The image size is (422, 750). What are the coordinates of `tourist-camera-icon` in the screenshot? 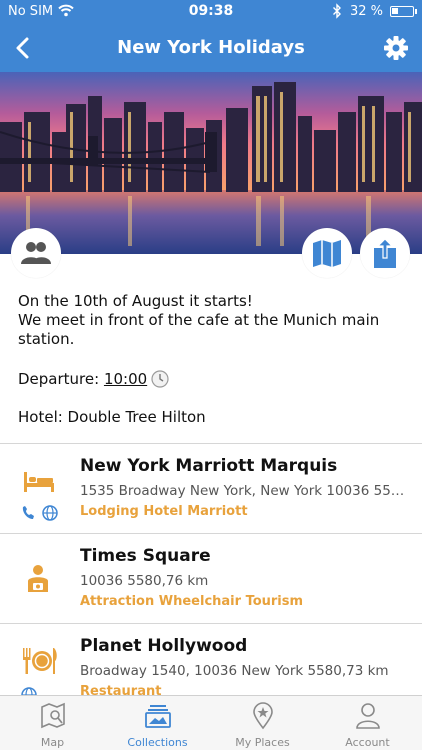 It's located at (38, 581).